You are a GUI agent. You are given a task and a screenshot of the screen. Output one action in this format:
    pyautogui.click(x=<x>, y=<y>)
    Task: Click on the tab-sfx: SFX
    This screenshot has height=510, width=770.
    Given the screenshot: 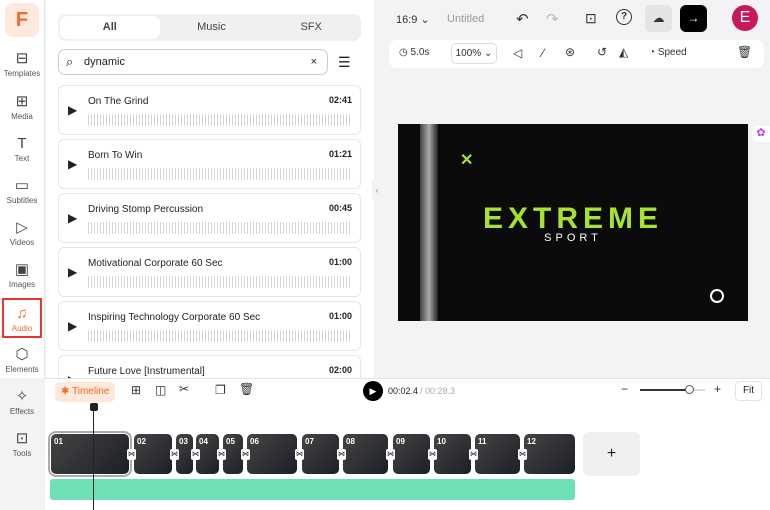 What is the action you would take?
    pyautogui.click(x=311, y=27)
    